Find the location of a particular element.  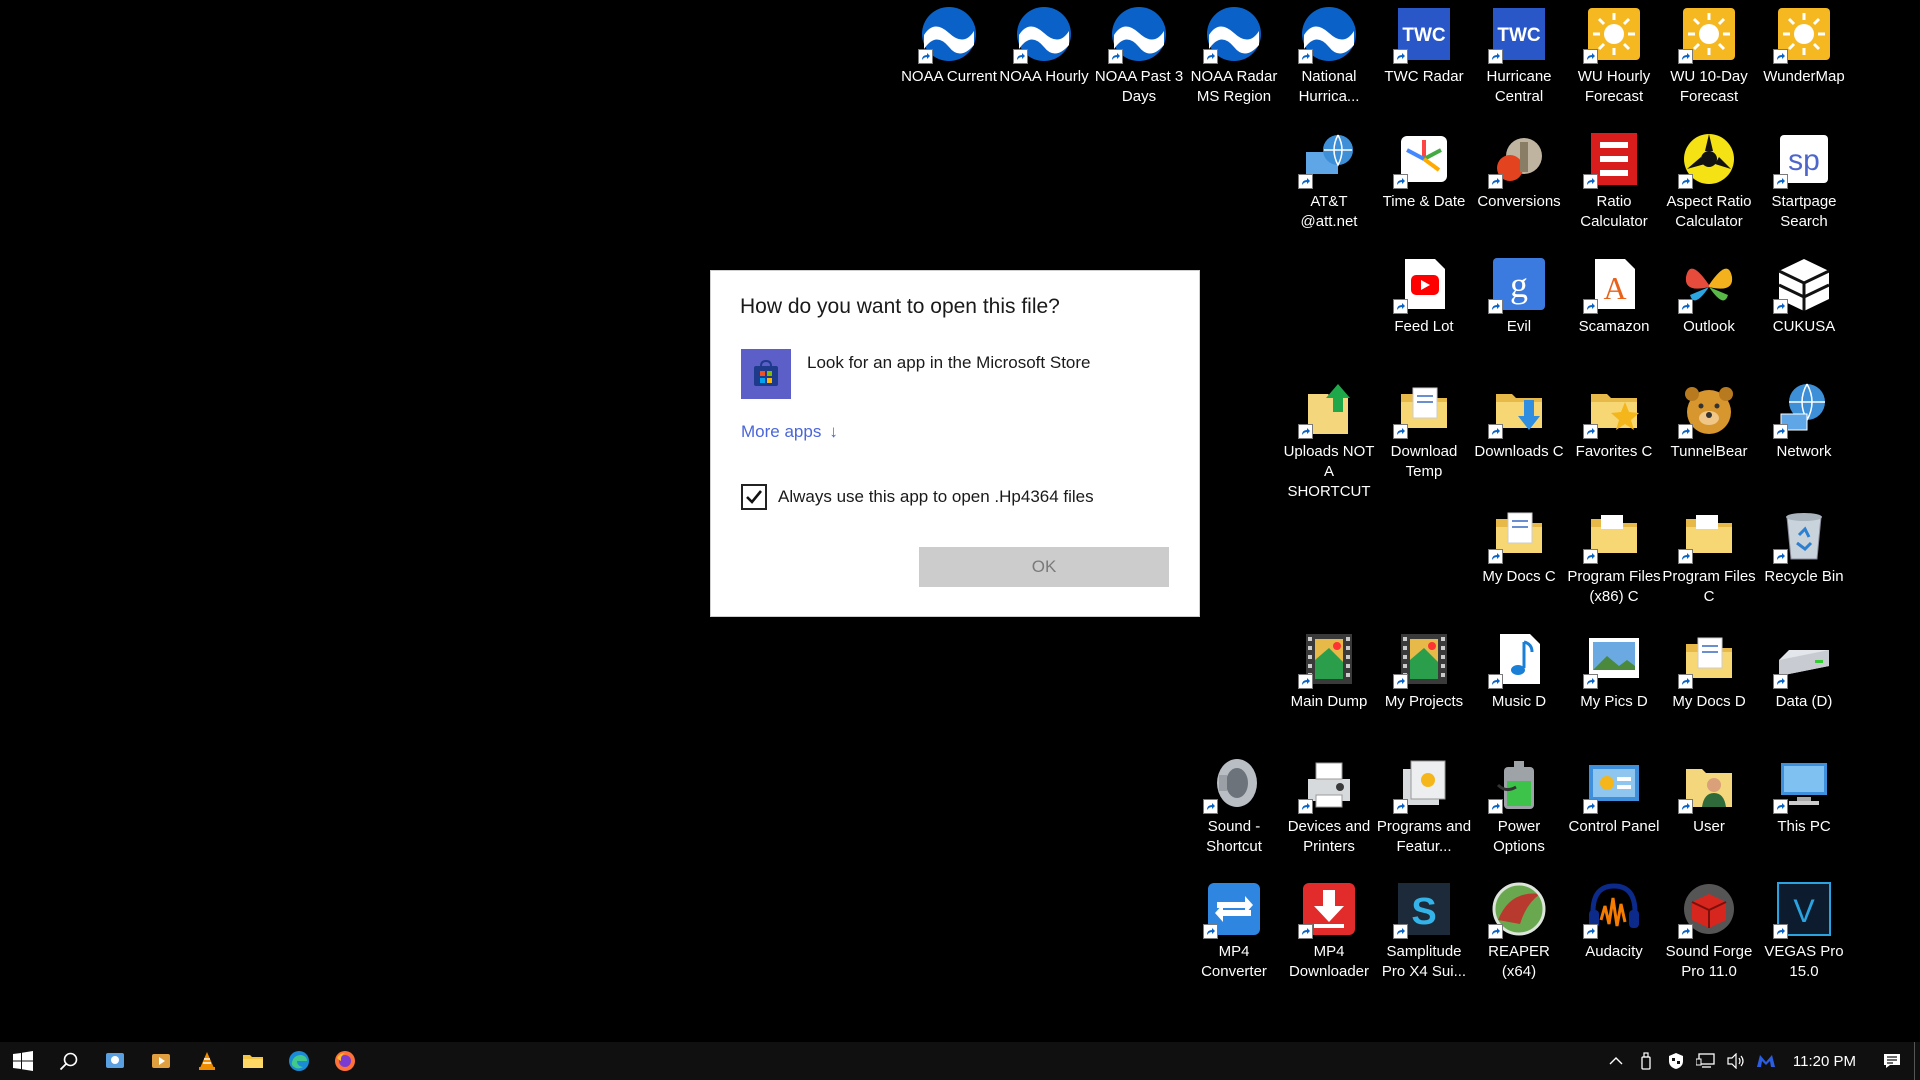

shortcut-label: MP4 Converter is located at coordinates (1234, 961).